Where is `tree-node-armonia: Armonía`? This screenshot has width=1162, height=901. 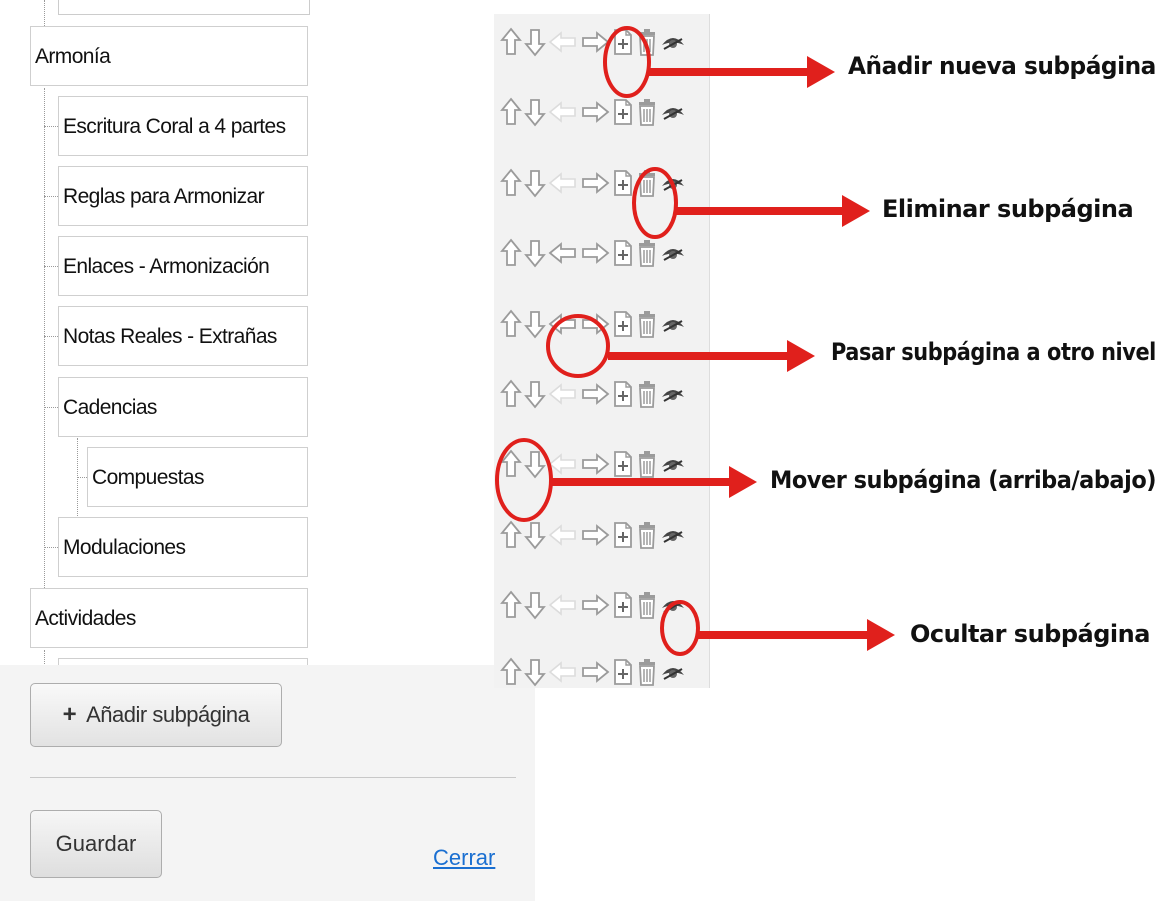
tree-node-armonia: Armonía is located at coordinates (169, 56).